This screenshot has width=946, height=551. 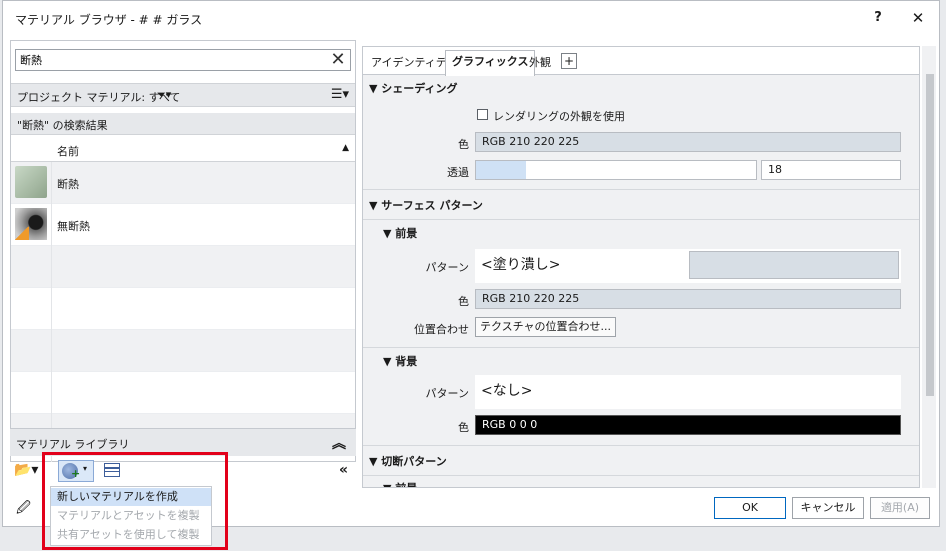 What do you see at coordinates (463, 301) in the screenshot?
I see `fg-color-label: 色` at bounding box center [463, 301].